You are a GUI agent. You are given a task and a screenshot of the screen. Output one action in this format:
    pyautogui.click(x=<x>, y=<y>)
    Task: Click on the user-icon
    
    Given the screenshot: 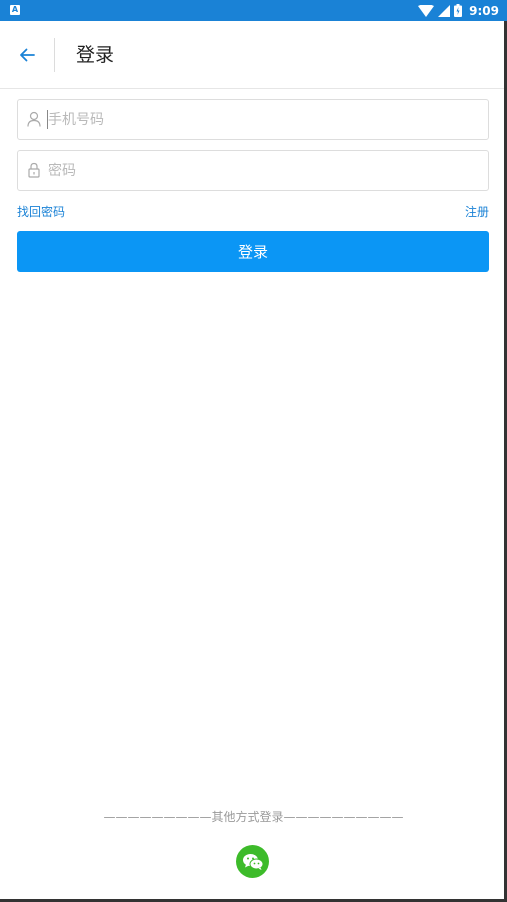 What is the action you would take?
    pyautogui.click(x=34, y=119)
    